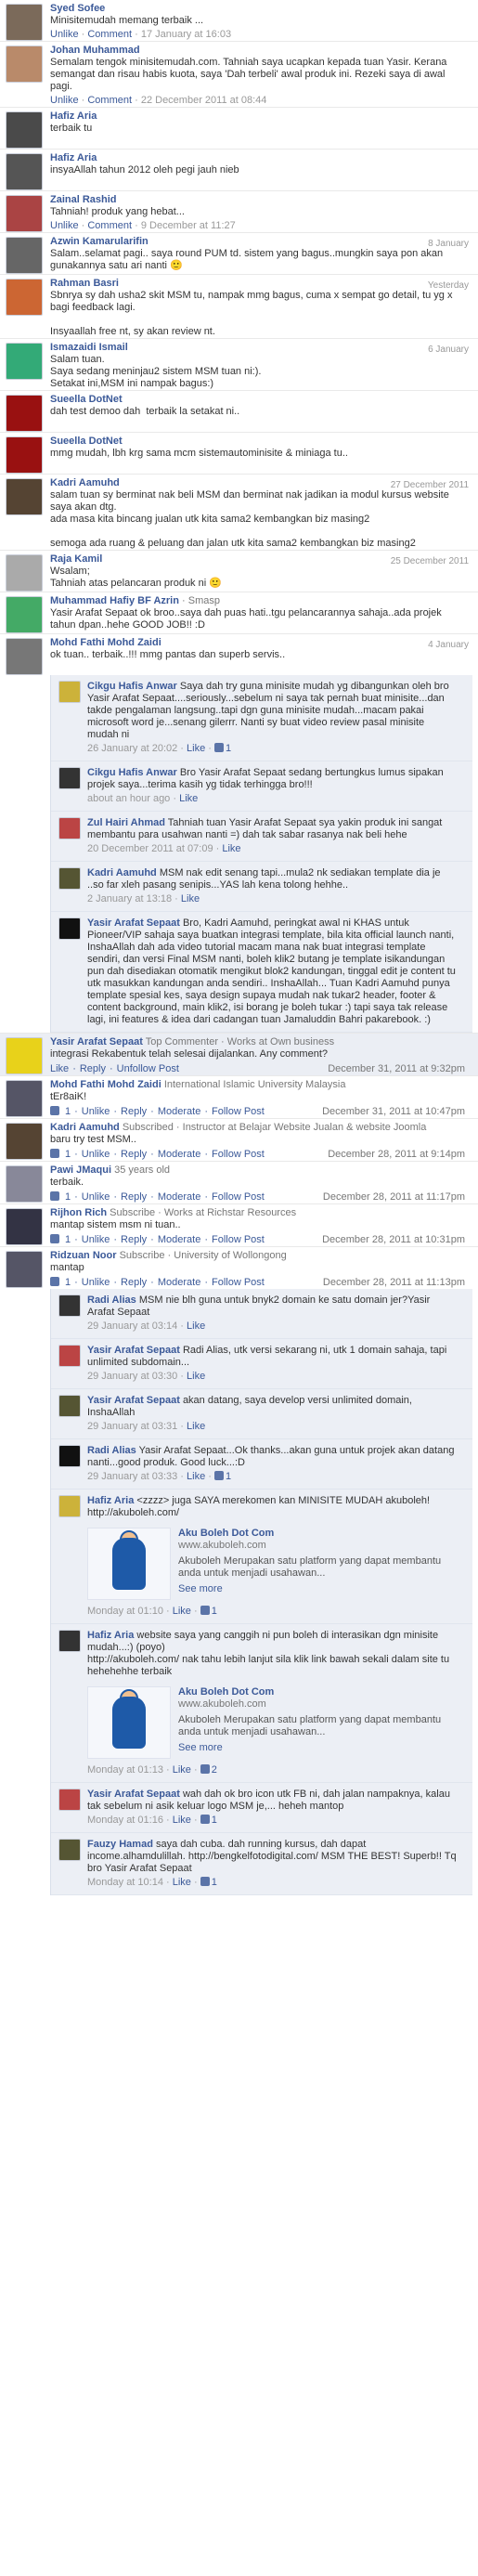 Image resolution: width=478 pixels, height=2576 pixels. I want to click on author-name: Zul Hairi Ahmad, so click(126, 822).